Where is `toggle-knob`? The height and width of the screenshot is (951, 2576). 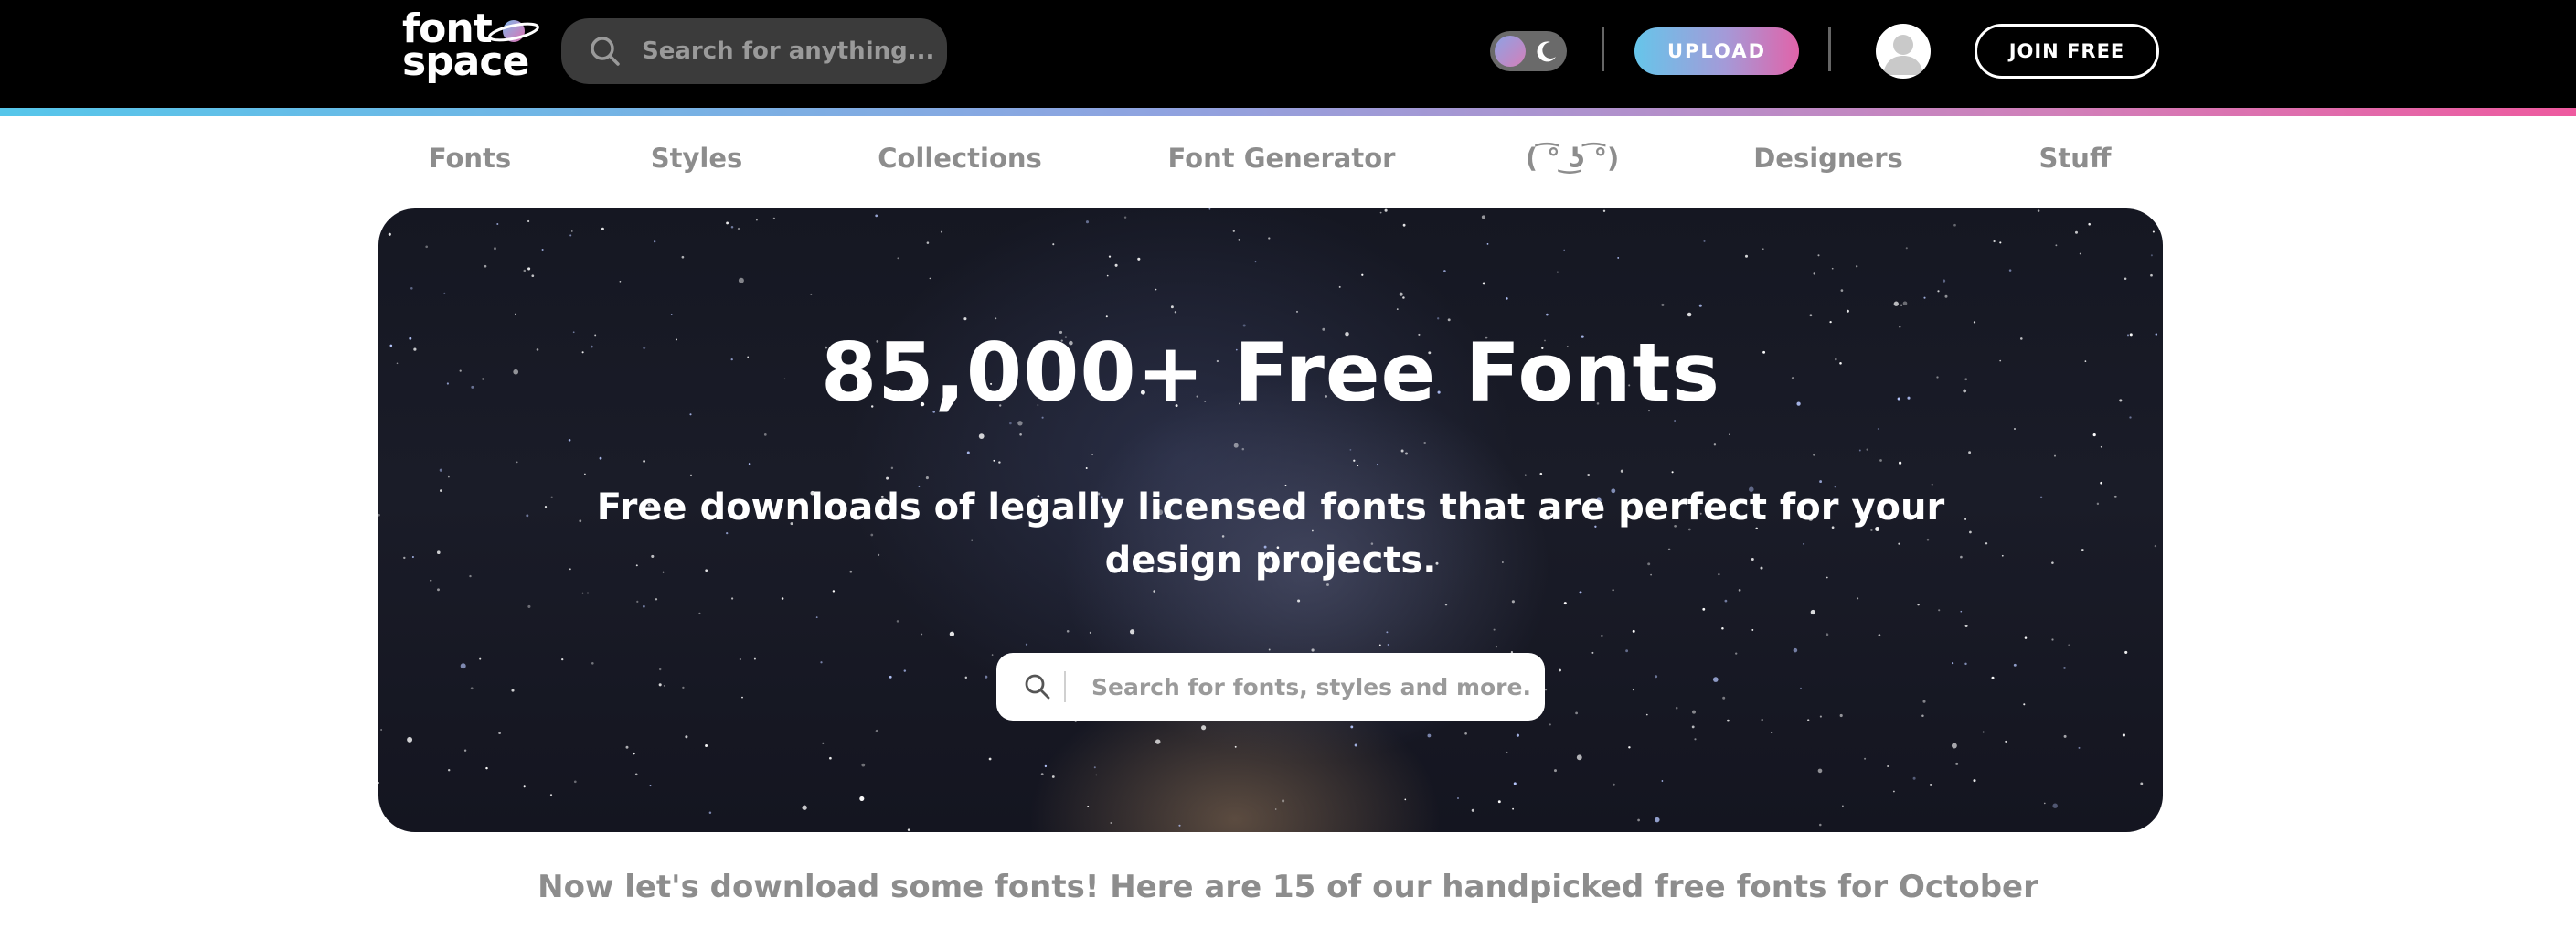
toggle-knob is located at coordinates (1510, 51).